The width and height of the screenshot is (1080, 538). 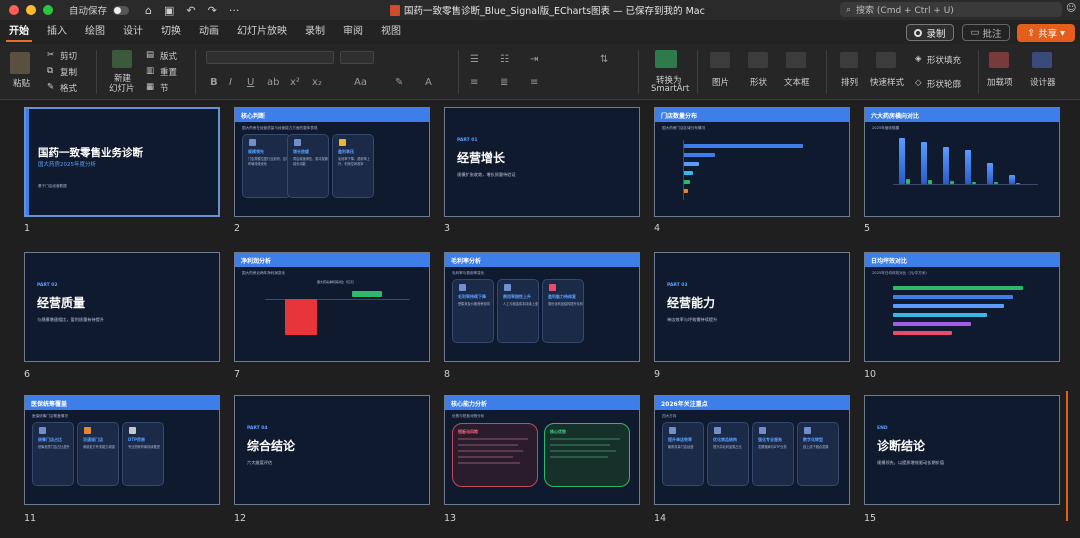 What do you see at coordinates (796, 60) in the screenshot?
I see `textbox-icon` at bounding box center [796, 60].